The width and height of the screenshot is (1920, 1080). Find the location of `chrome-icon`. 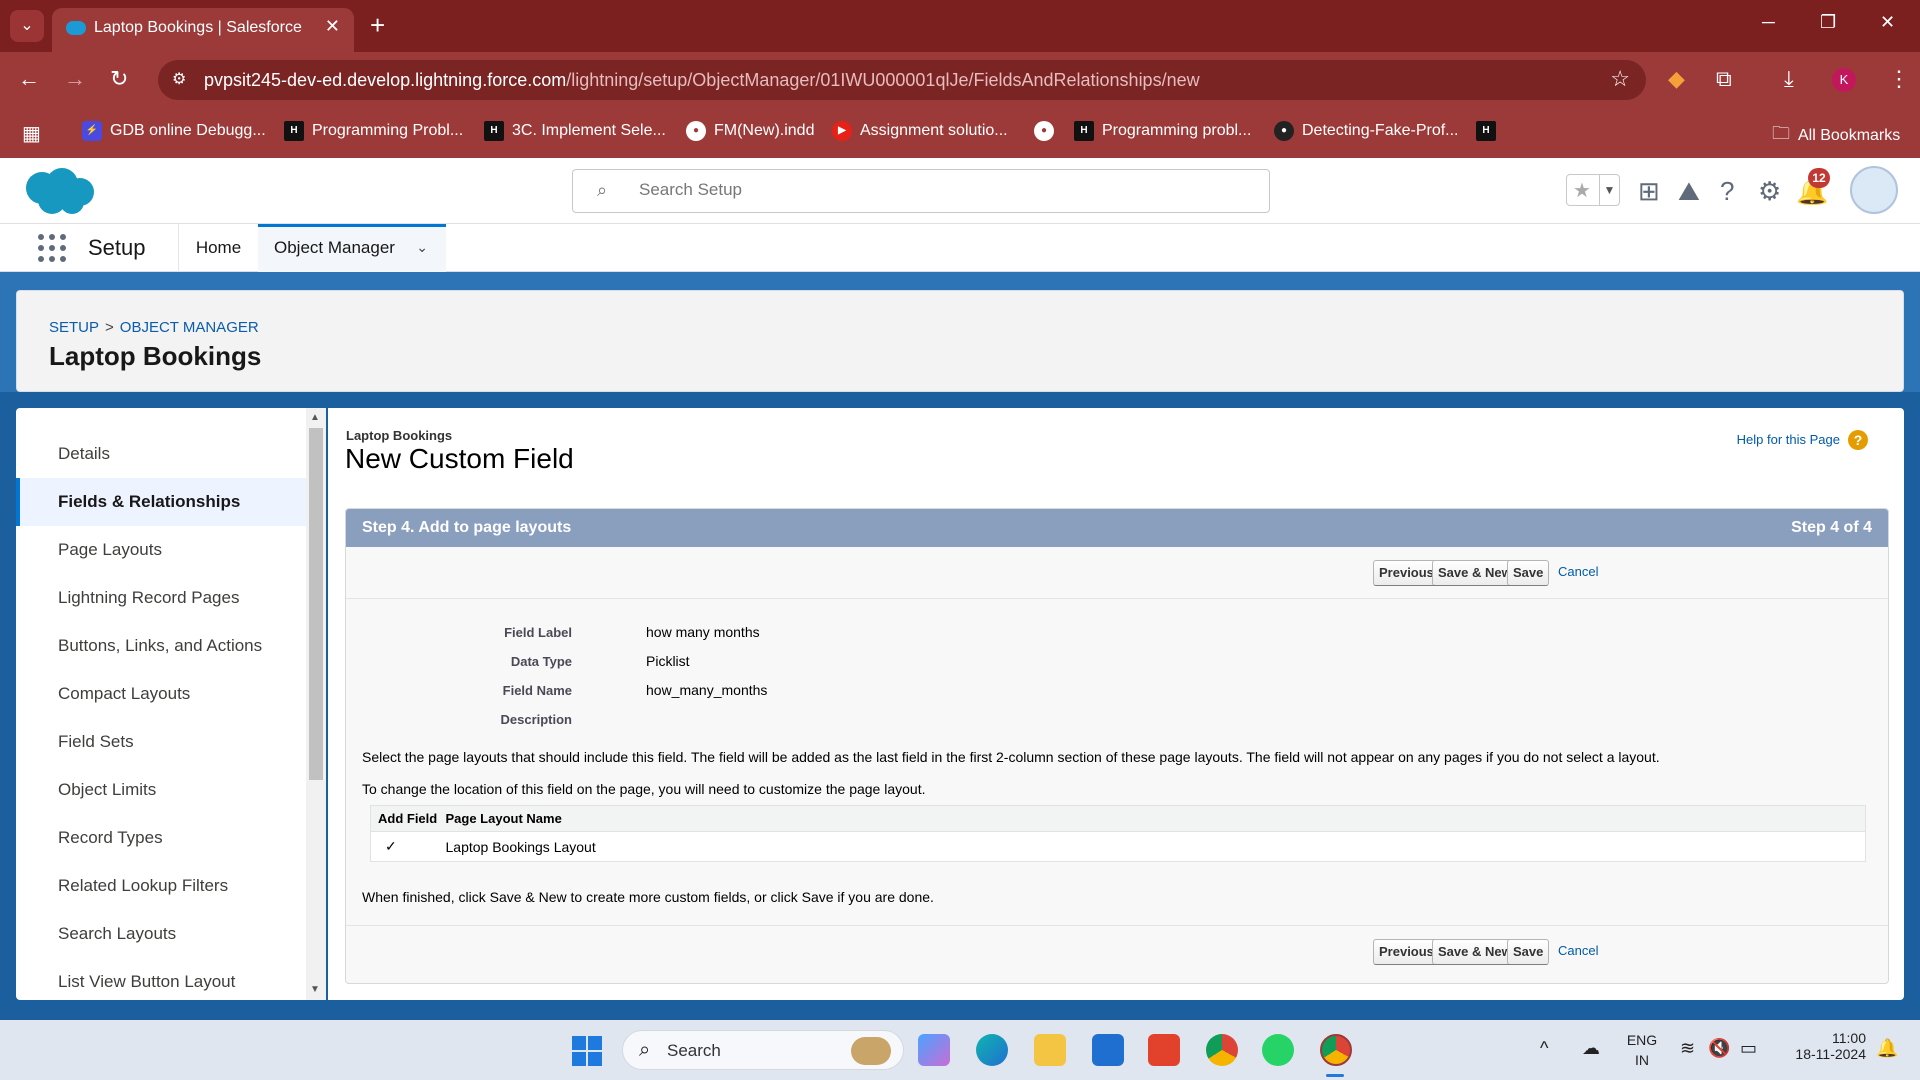

chrome-icon is located at coordinates (1222, 1050).